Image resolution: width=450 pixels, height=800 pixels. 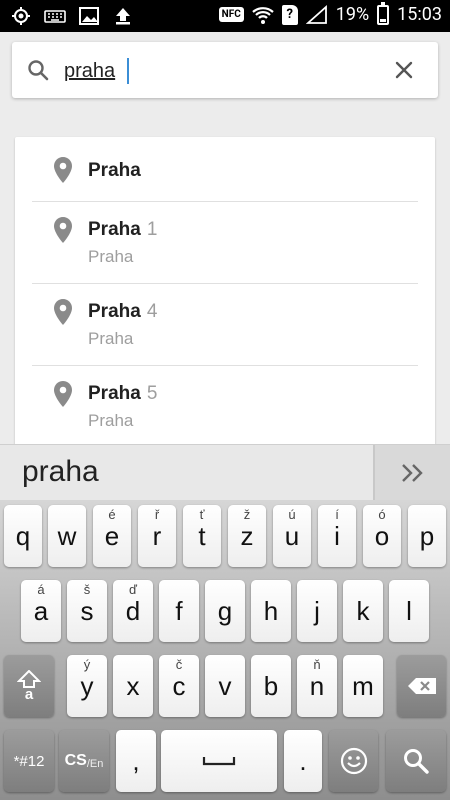 What do you see at coordinates (263, 15) in the screenshot?
I see `wifi-icon` at bounding box center [263, 15].